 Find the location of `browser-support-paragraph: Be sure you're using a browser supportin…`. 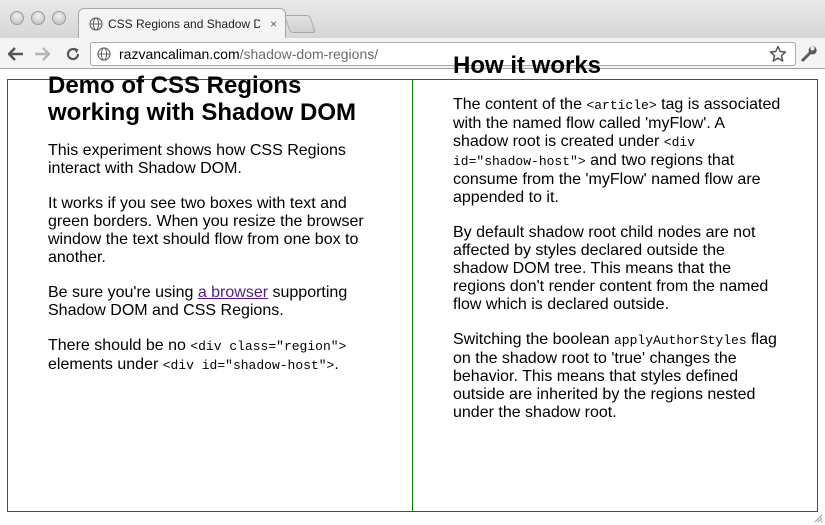

browser-support-paragraph: Be sure you're using a browser supportin… is located at coordinates (213, 302).